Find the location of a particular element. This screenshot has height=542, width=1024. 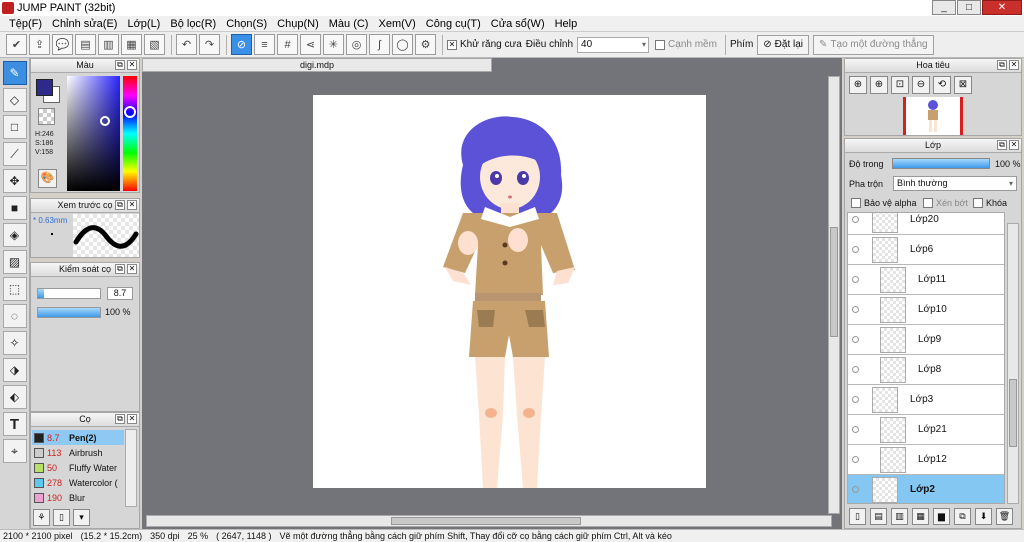

reset-view-icon: ⊠ is located at coordinates (963, 85).